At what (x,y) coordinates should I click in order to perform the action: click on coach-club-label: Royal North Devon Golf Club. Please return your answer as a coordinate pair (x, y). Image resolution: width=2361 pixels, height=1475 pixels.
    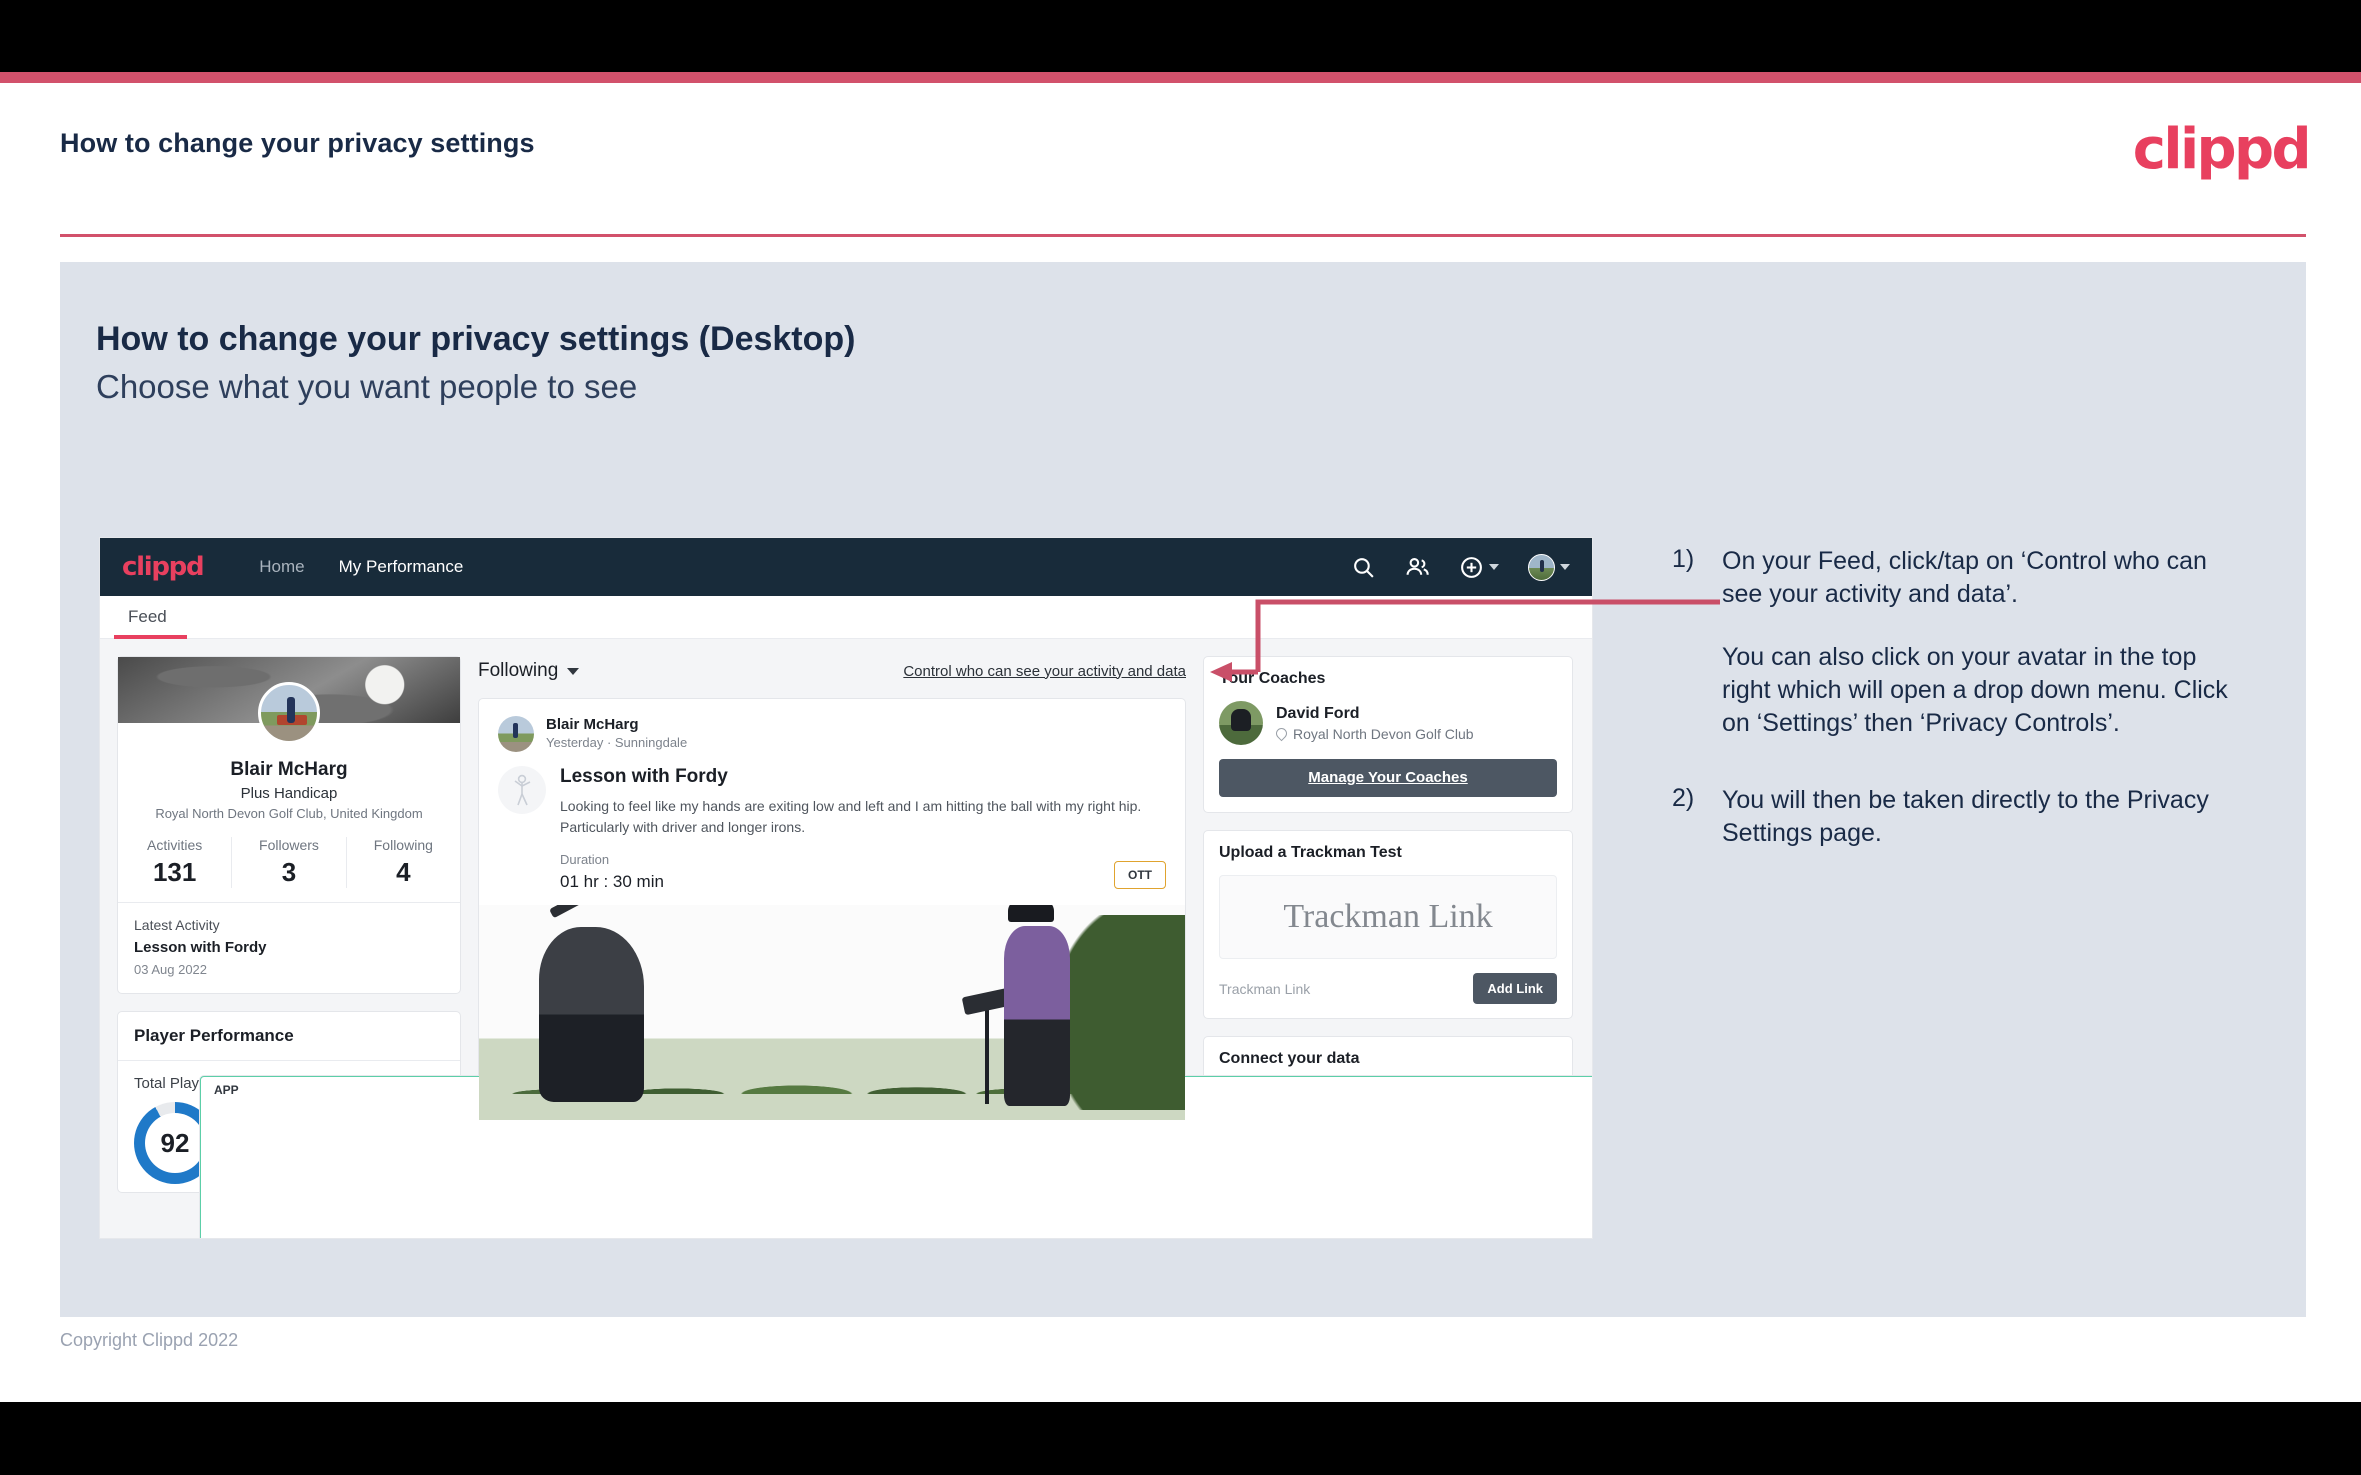
    Looking at the image, I should click on (1383, 733).